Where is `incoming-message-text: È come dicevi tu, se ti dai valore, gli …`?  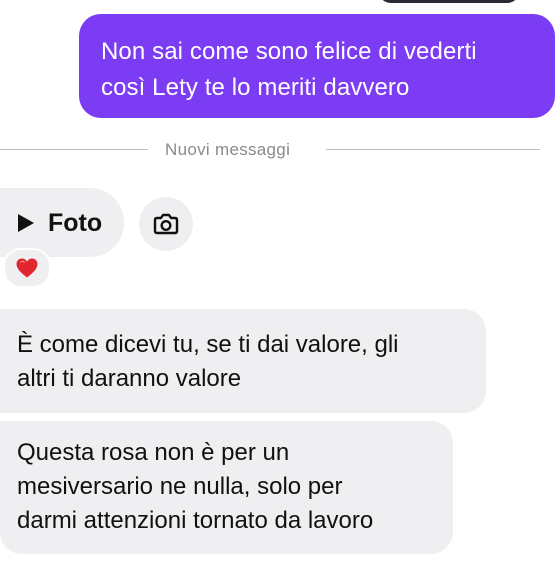
incoming-message-text: È come dicevi tu, se ti dai valore, gli … is located at coordinates (208, 361).